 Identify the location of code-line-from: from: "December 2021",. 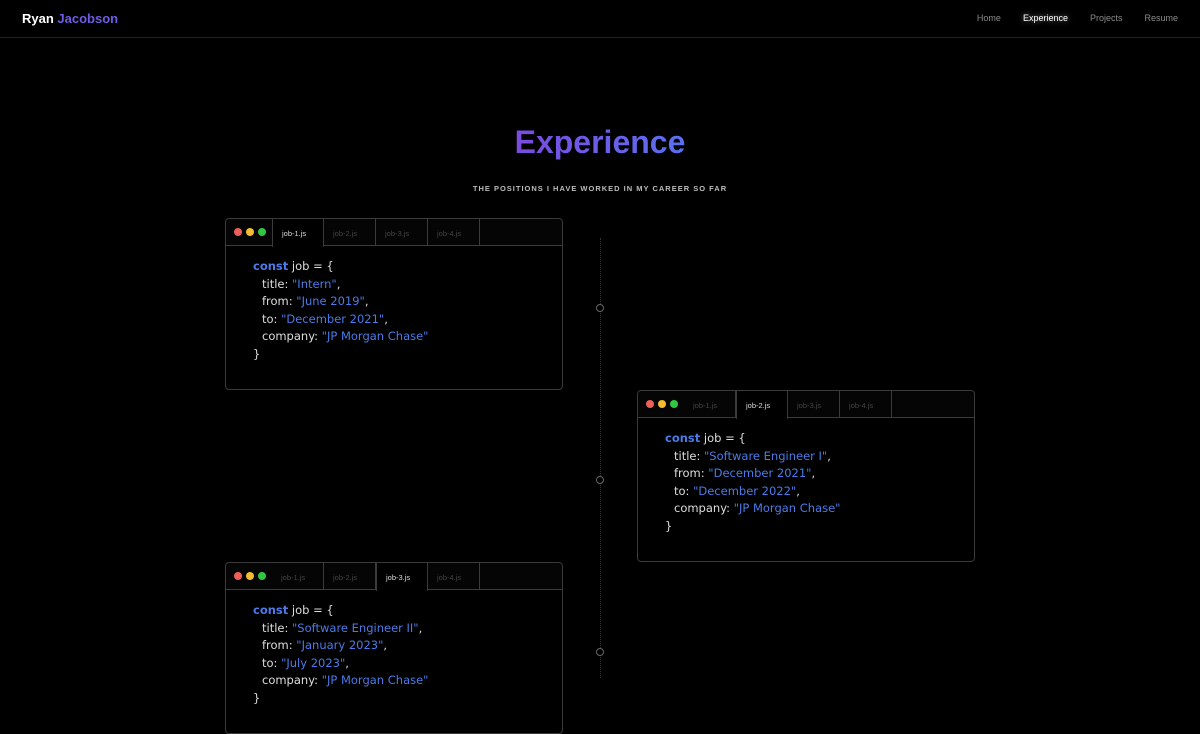
(745, 473).